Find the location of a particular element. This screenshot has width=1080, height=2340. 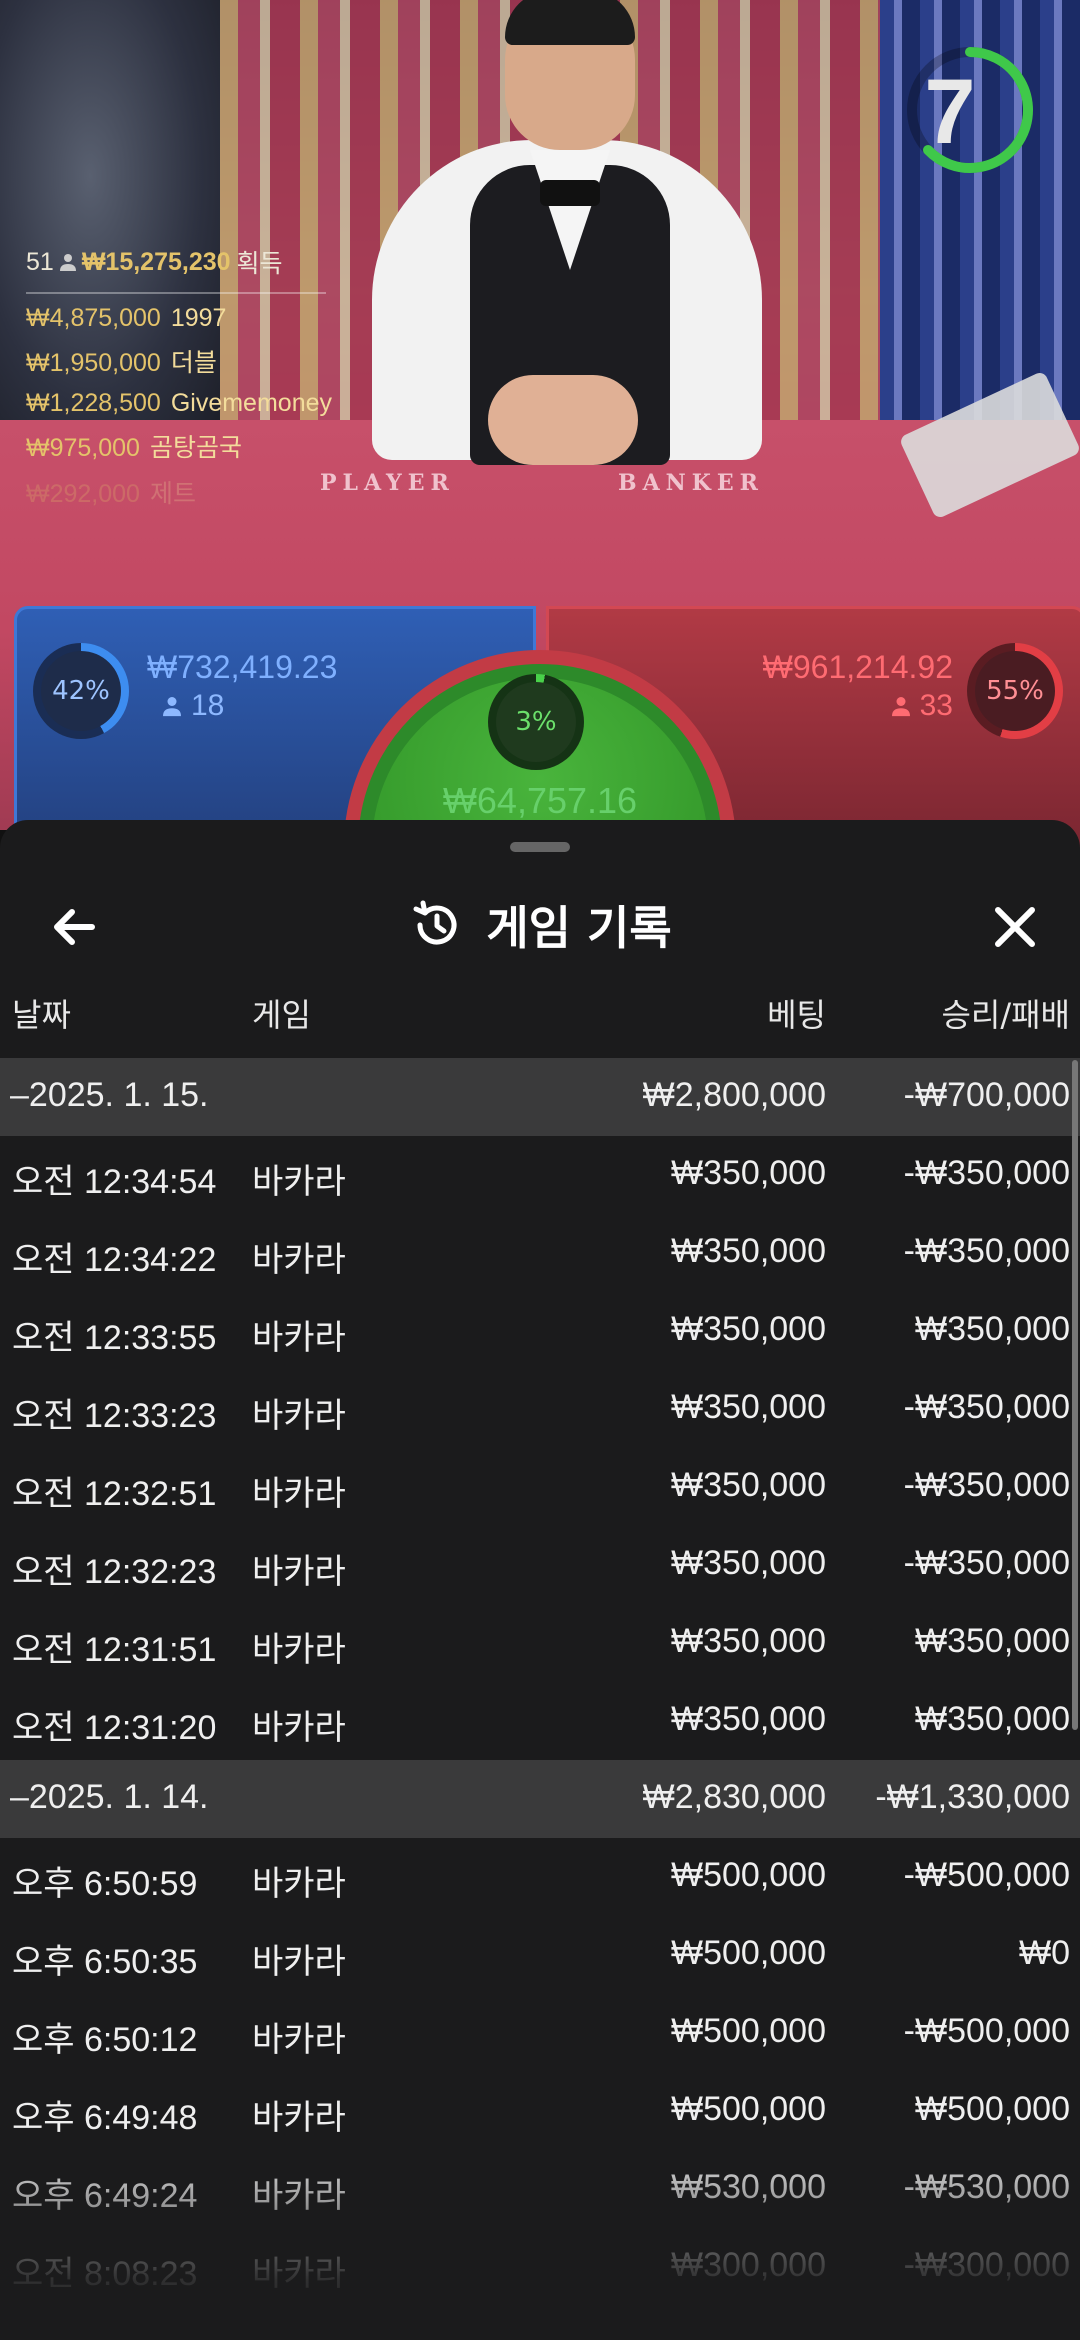

round-timer: 7 is located at coordinates (970, 110).